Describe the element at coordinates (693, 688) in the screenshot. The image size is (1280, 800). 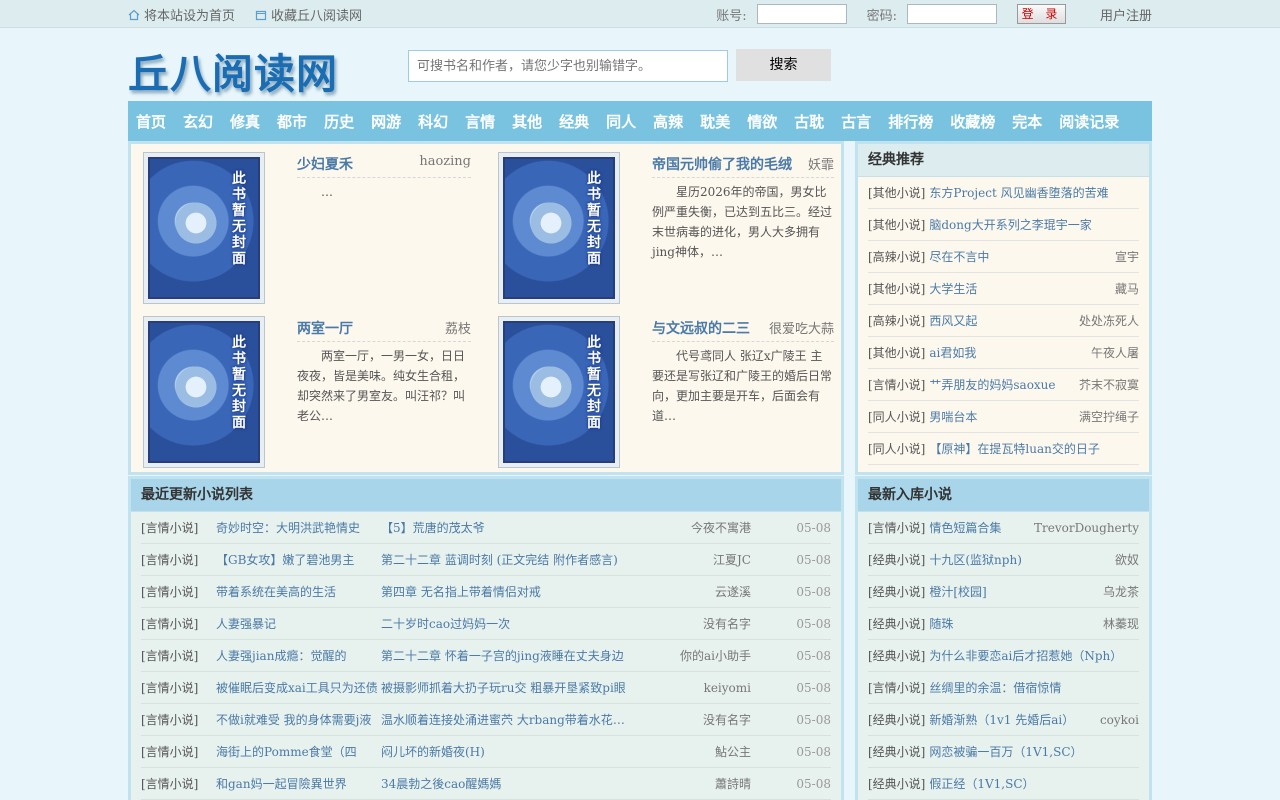
I see `row-author: keiyomi` at that location.